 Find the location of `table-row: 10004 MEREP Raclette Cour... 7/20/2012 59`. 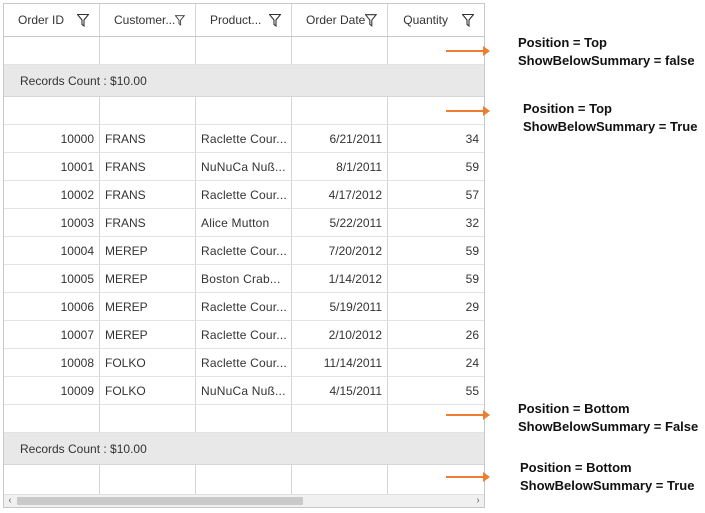

table-row: 10004 MEREP Raclette Cour... 7/20/2012 59 is located at coordinates (244, 251).